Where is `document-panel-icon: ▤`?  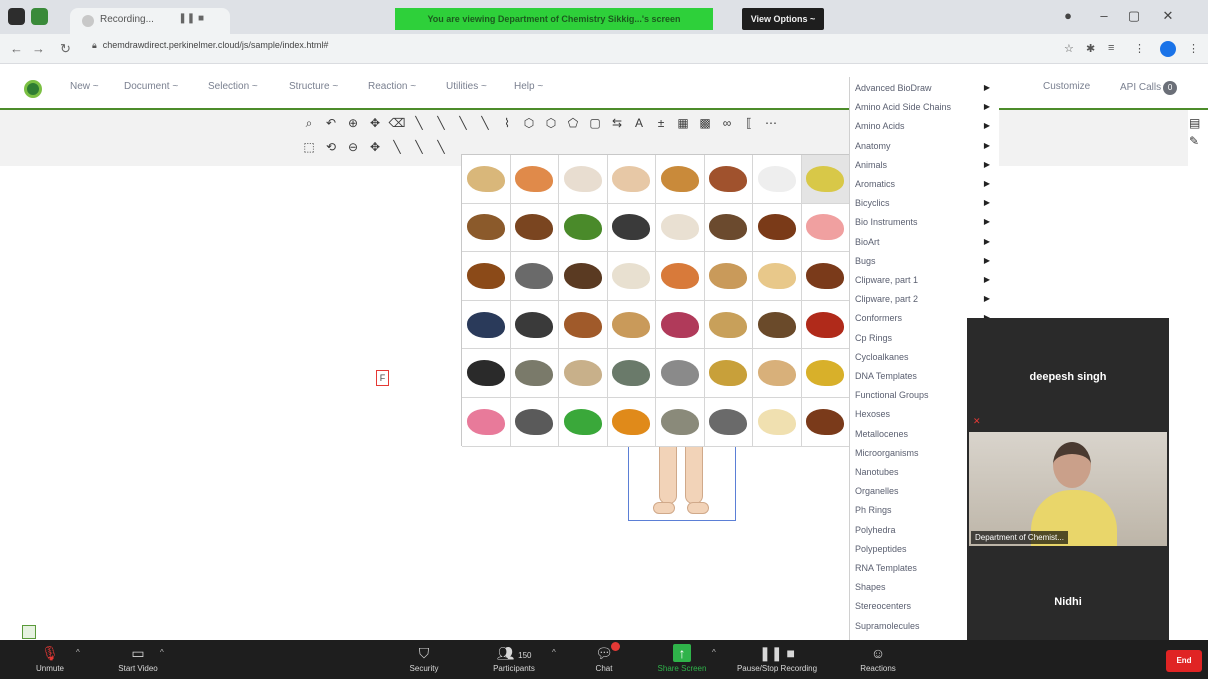
document-panel-icon: ▤ is located at coordinates (1194, 123).